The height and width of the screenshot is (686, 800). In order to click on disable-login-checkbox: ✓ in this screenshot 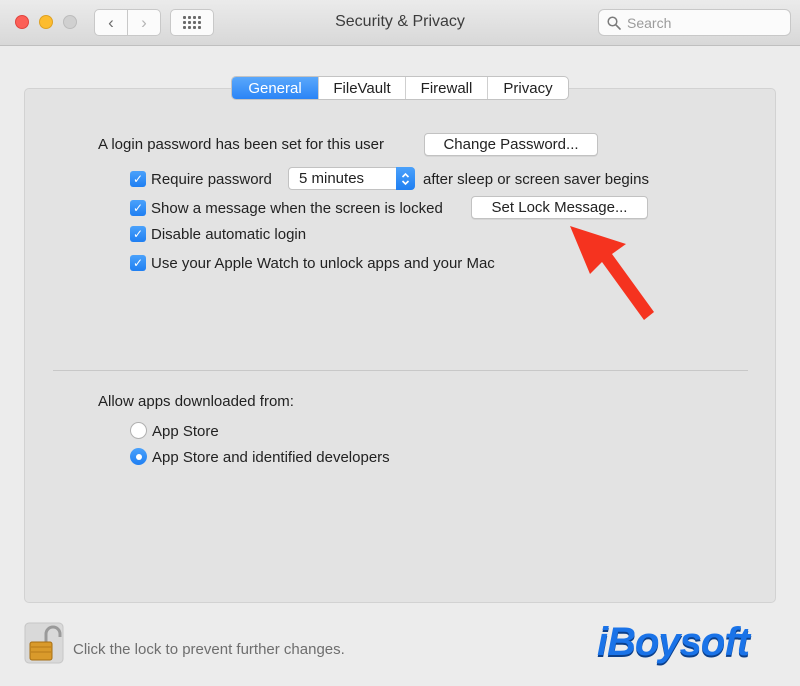, I will do `click(138, 234)`.